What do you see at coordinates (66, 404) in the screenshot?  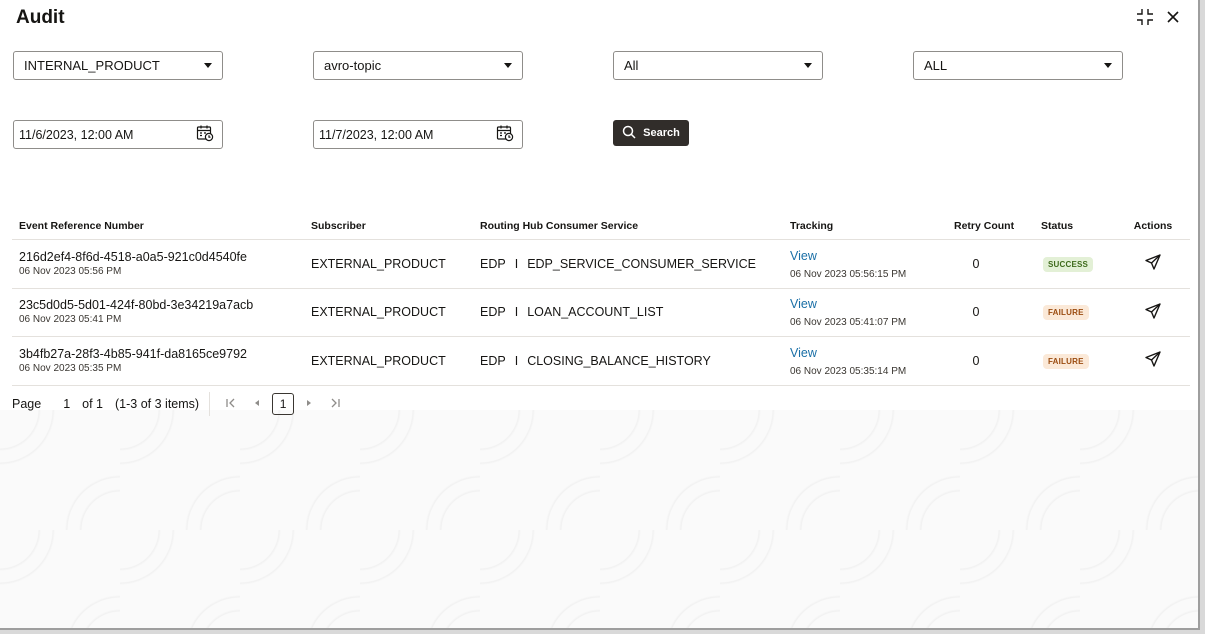 I see `page-input: 1` at bounding box center [66, 404].